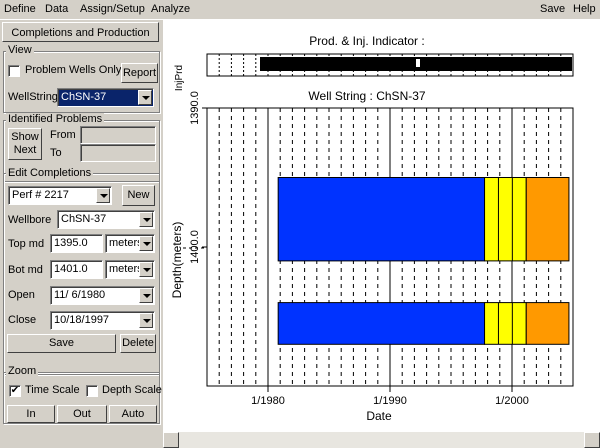 Image resolution: width=600 pixels, height=448 pixels. Describe the element at coordinates (126, 269) in the screenshot. I see `bot-unit-value: meters` at that location.